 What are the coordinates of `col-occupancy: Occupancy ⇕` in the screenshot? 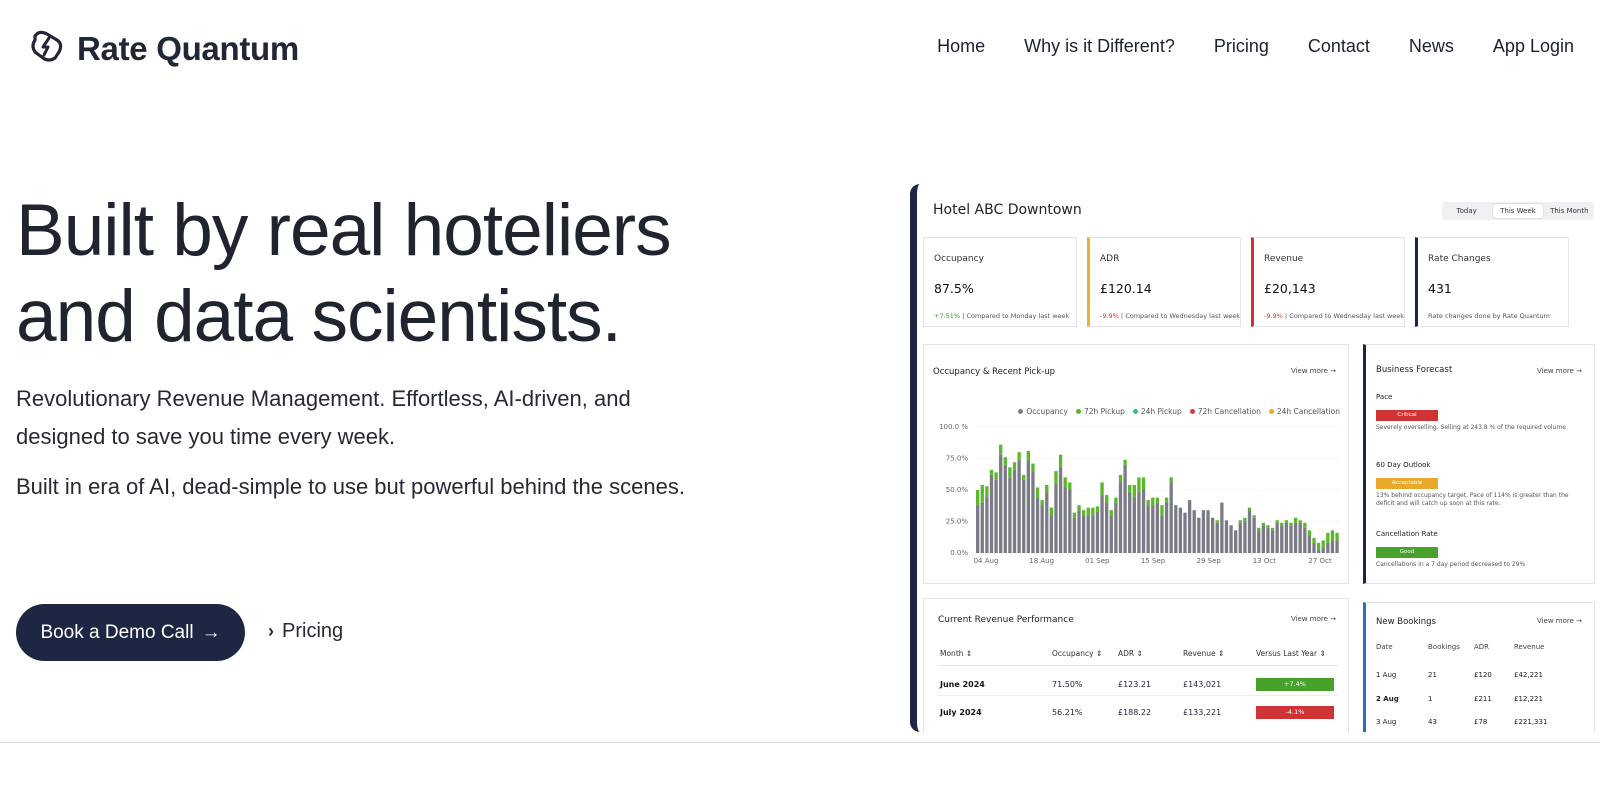 It's located at (1077, 653).